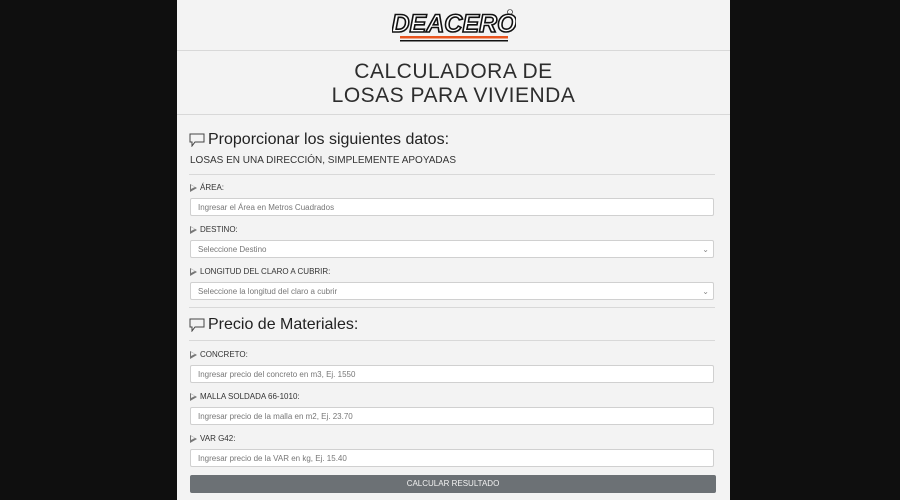 Image resolution: width=900 pixels, height=500 pixels. What do you see at coordinates (453, 484) in the screenshot?
I see `calcular-resultado-button: CALCULAR RESULTADO` at bounding box center [453, 484].